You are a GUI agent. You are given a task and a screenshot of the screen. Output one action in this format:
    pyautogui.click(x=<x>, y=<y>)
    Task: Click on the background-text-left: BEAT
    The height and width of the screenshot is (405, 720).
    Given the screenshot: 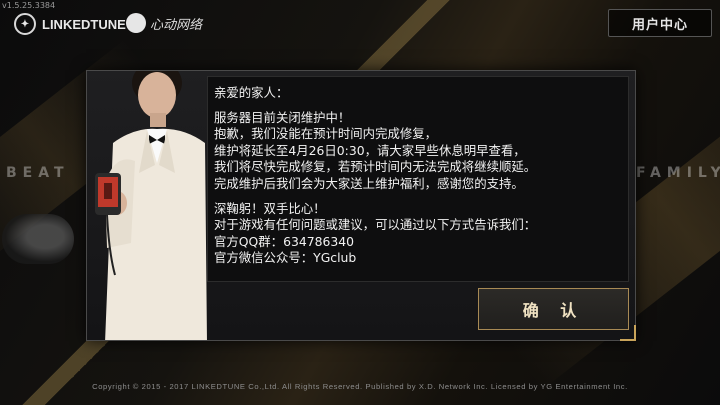 What is the action you would take?
    pyautogui.click(x=38, y=173)
    